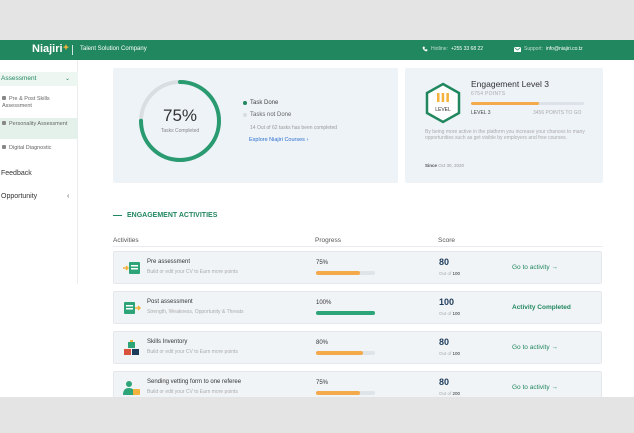 This screenshot has width=634, height=433. I want to click on legend-label: Task Done, so click(264, 103).